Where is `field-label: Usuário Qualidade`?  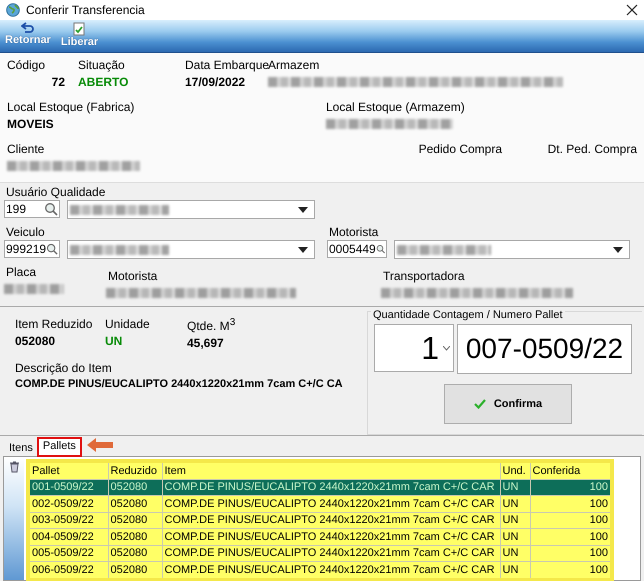
field-label: Usuário Qualidade is located at coordinates (55, 192).